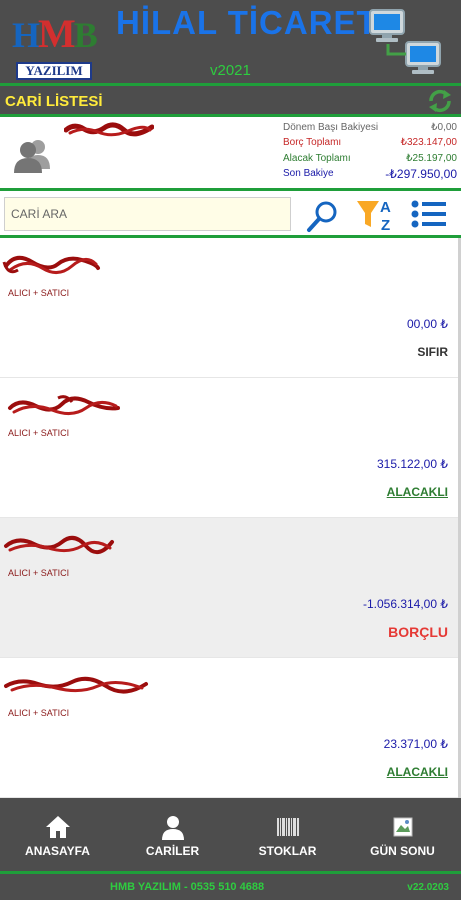 This screenshot has height=900, width=461. Describe the element at coordinates (323, 216) in the screenshot. I see `search-icon` at that location.